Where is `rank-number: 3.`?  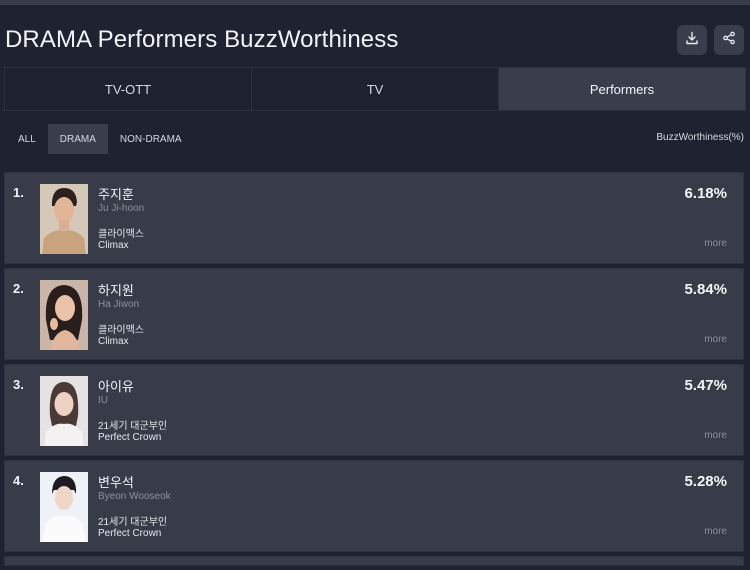 rank-number: 3. is located at coordinates (18, 384).